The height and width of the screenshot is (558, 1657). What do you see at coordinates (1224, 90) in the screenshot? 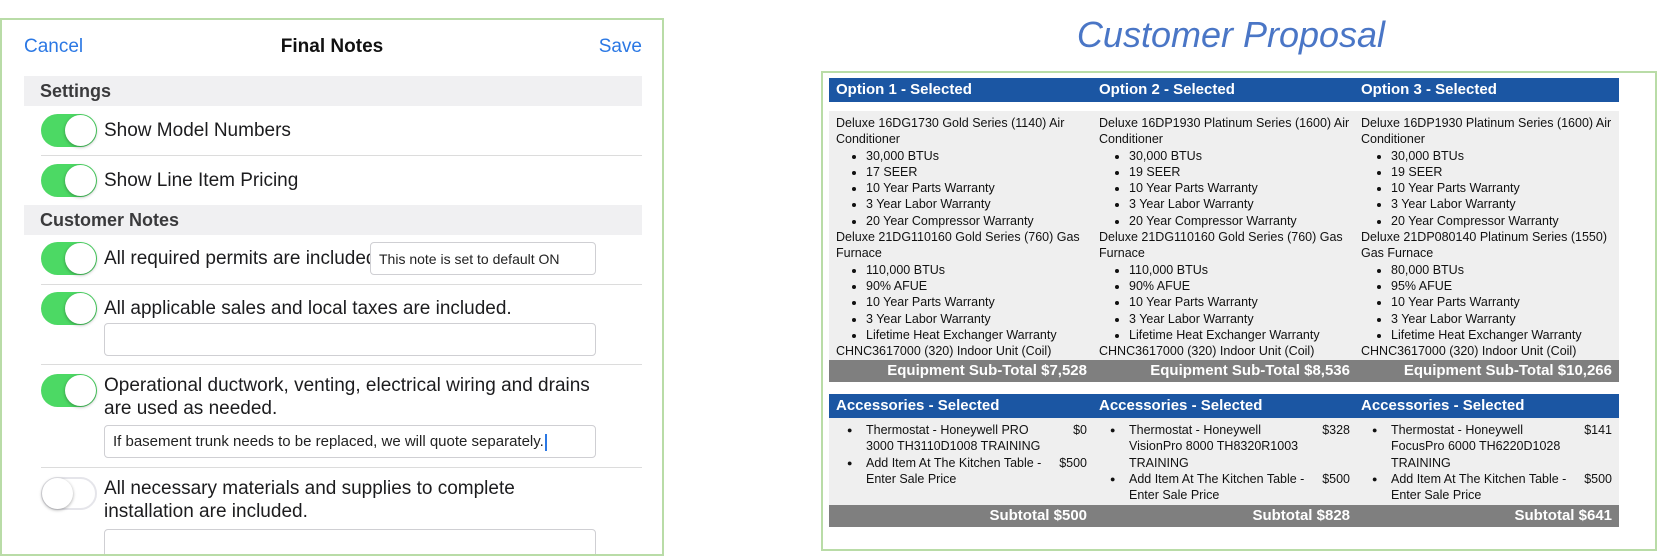
I see `option-header: Option 2 - Selected` at bounding box center [1224, 90].